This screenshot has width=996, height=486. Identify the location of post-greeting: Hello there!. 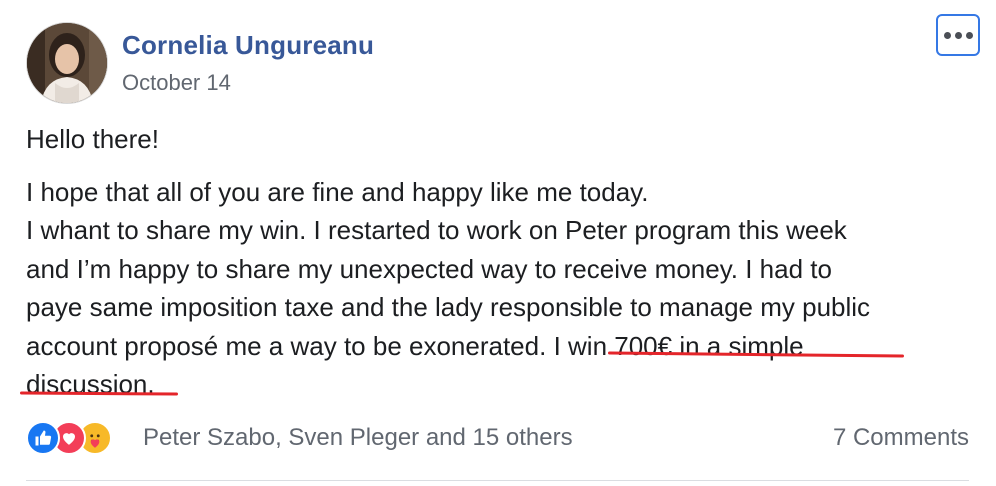
(92, 139).